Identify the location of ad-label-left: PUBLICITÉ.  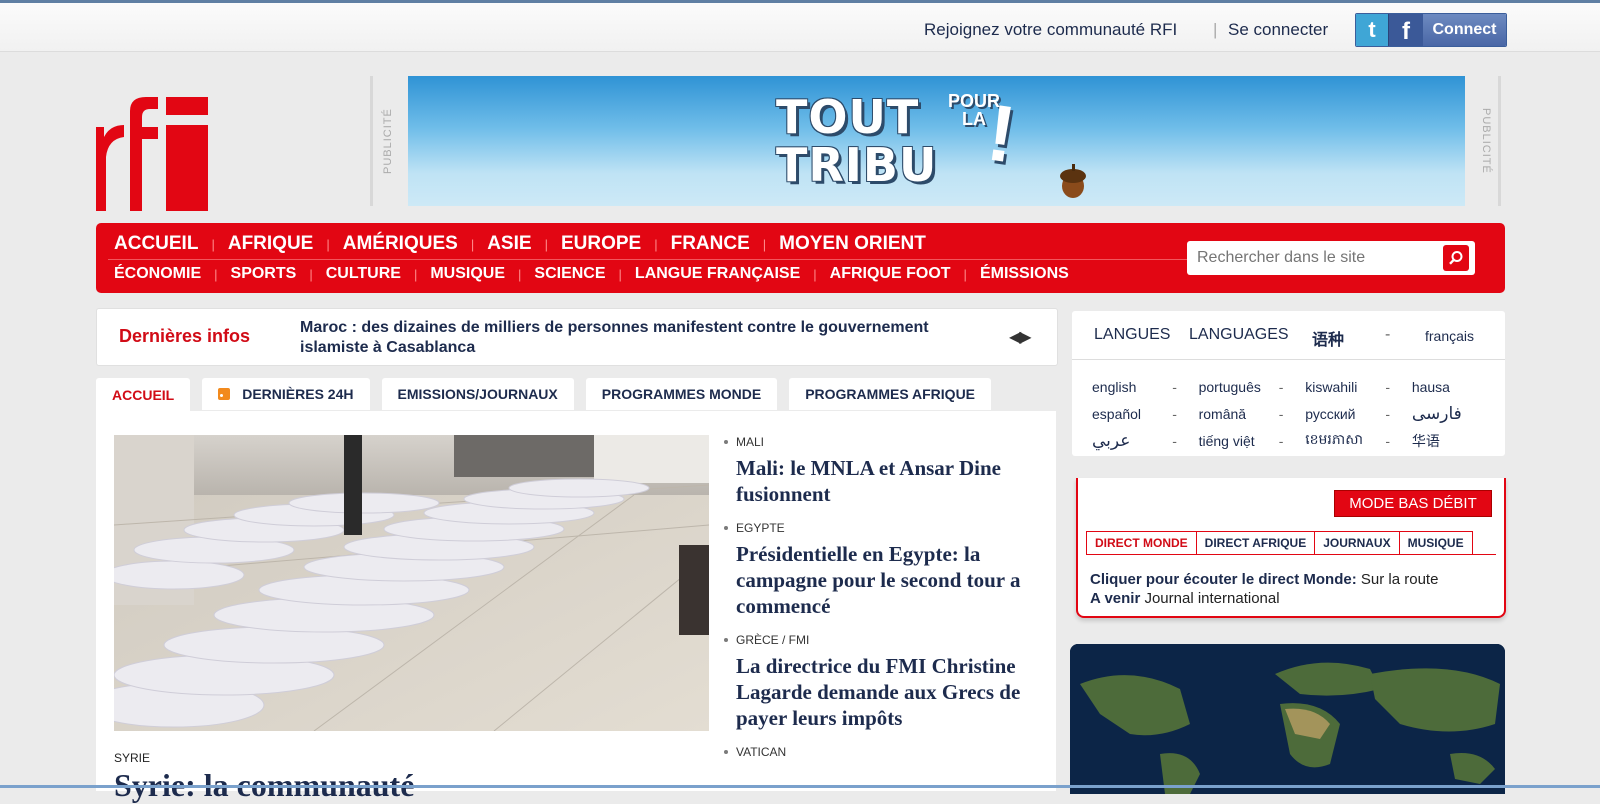
(388, 141).